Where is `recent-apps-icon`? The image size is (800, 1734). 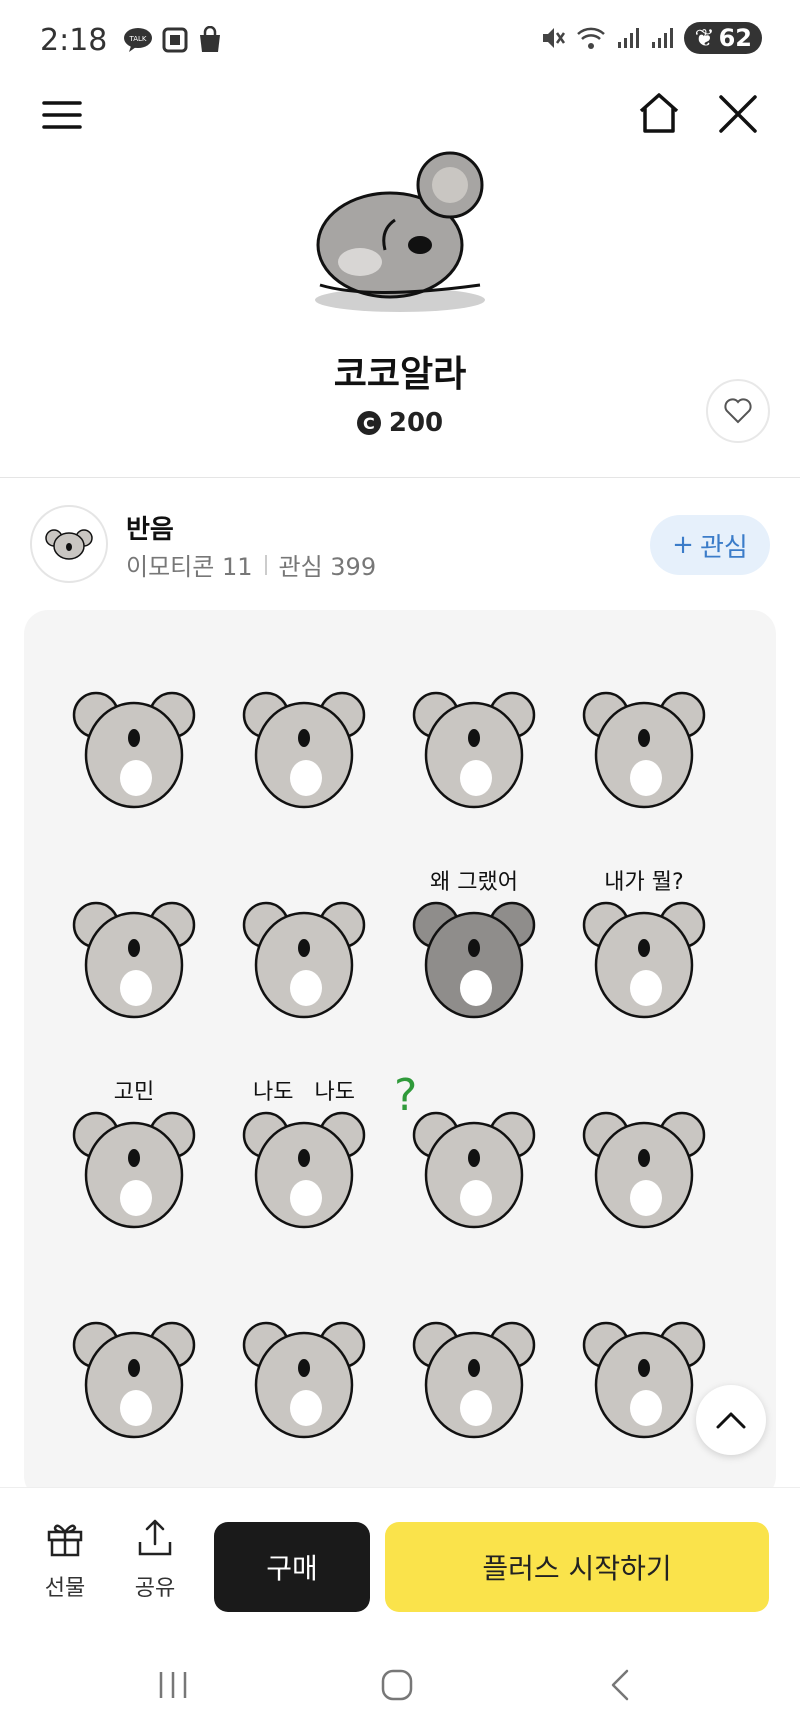
recent-apps-icon is located at coordinates (173, 1685).